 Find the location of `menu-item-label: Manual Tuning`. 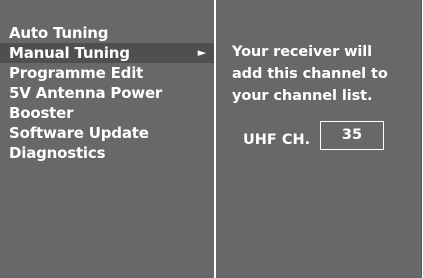

menu-item-label: Manual Tuning is located at coordinates (69, 53).